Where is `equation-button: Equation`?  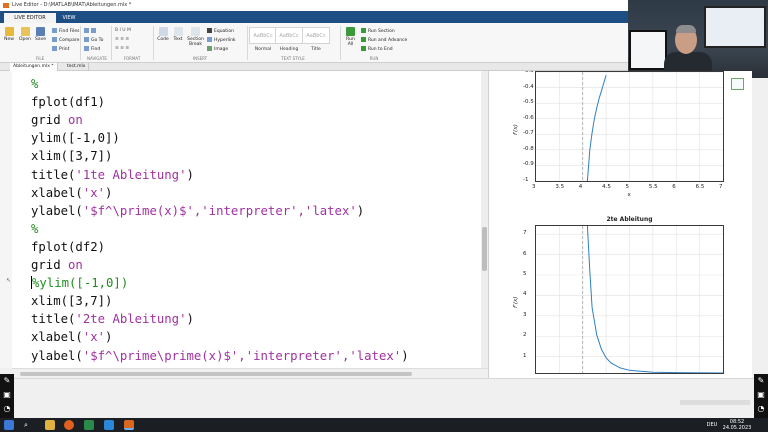 equation-button: Equation is located at coordinates (220, 31).